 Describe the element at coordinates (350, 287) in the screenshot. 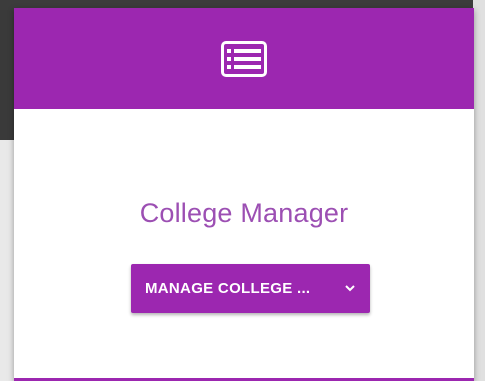

I see `chevron-down-icon` at that location.